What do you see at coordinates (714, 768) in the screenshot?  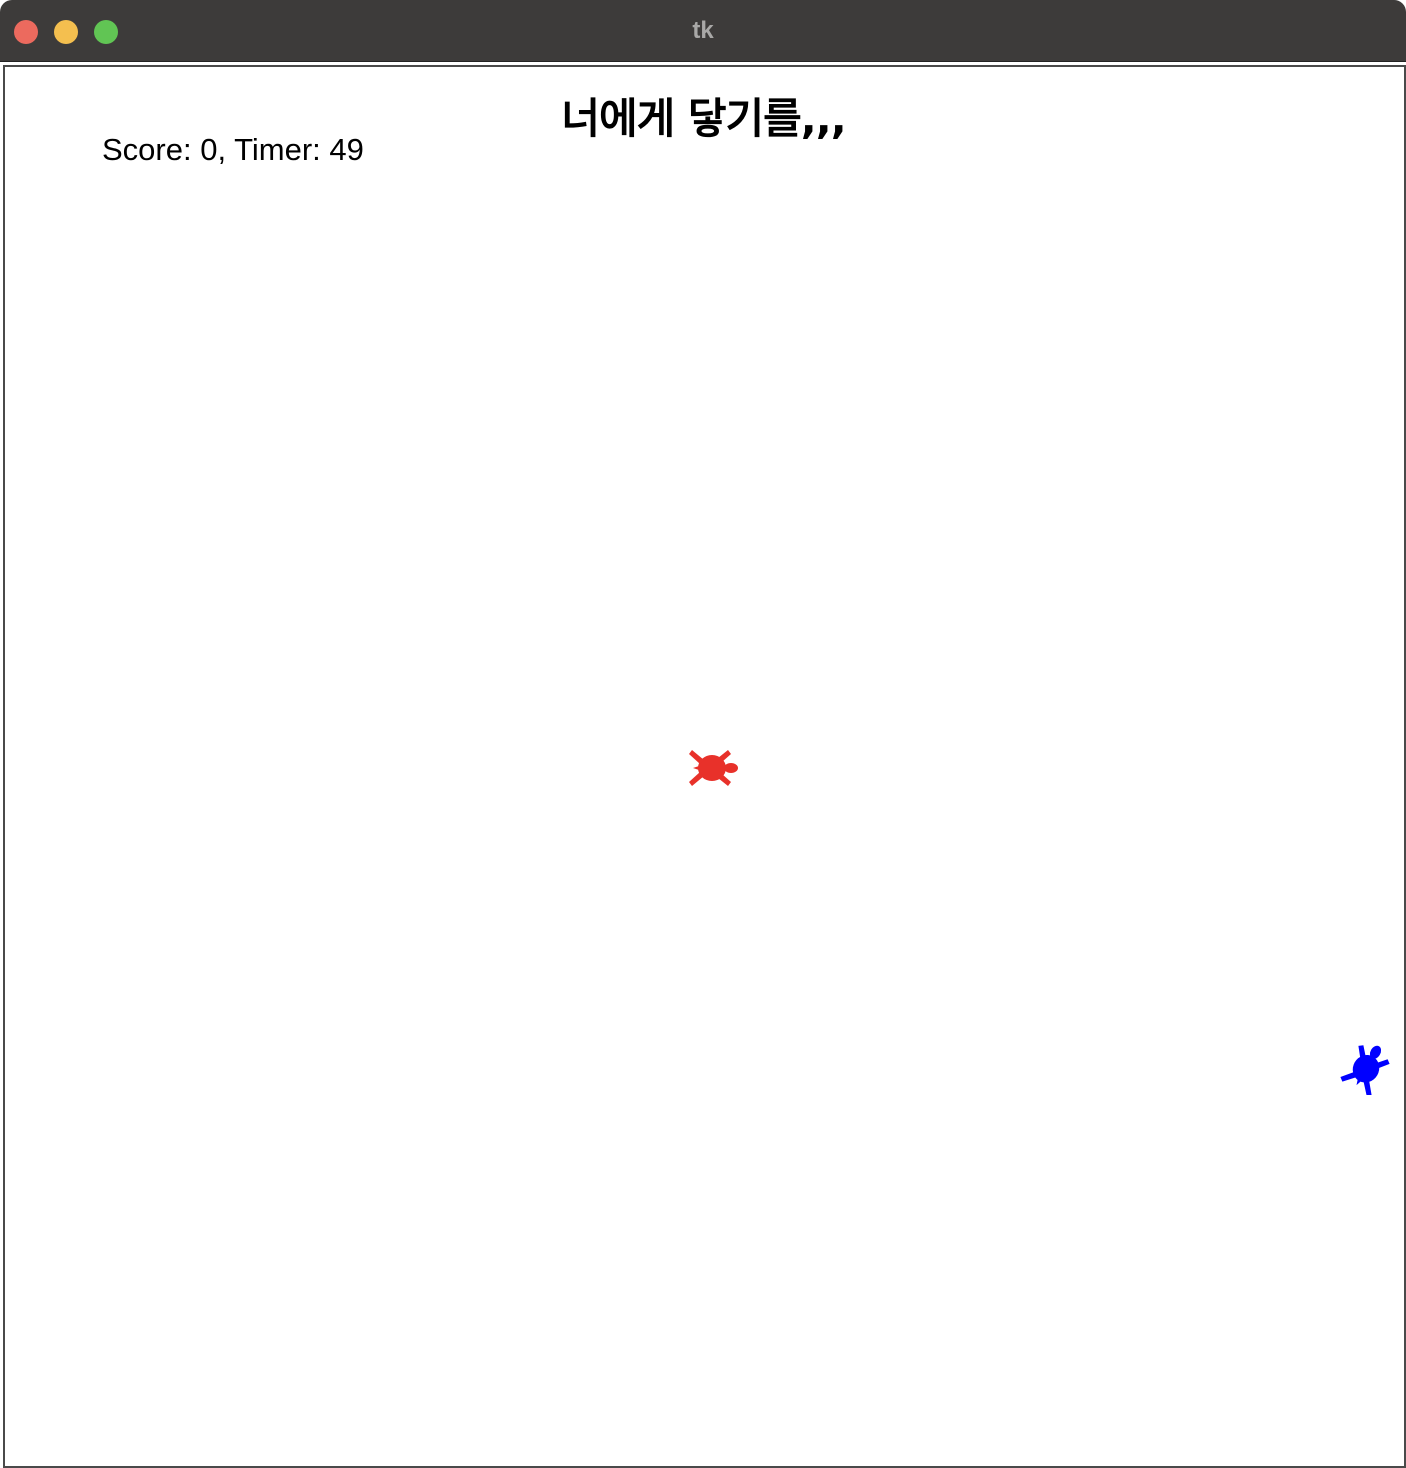 I see `player-turtle-icon` at bounding box center [714, 768].